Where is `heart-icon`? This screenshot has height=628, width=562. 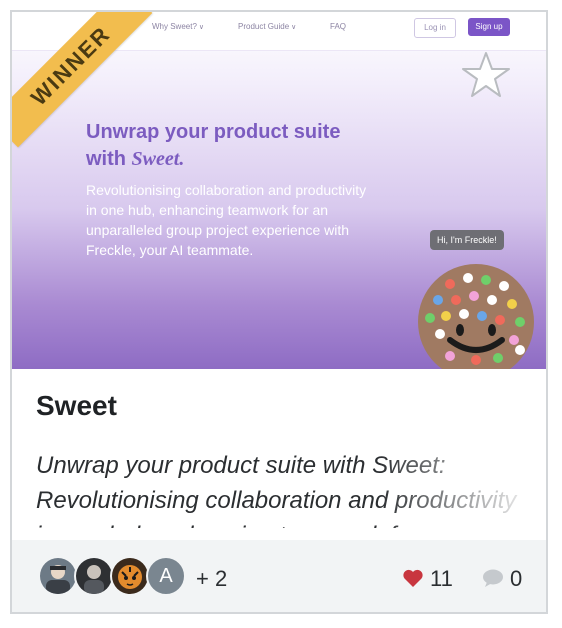 heart-icon is located at coordinates (413, 578).